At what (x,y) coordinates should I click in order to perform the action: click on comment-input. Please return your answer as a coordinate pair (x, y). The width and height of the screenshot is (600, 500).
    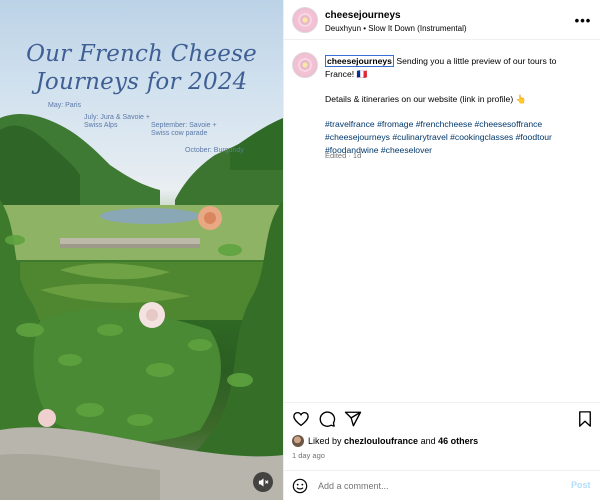
    Looking at the image, I should click on (438, 486).